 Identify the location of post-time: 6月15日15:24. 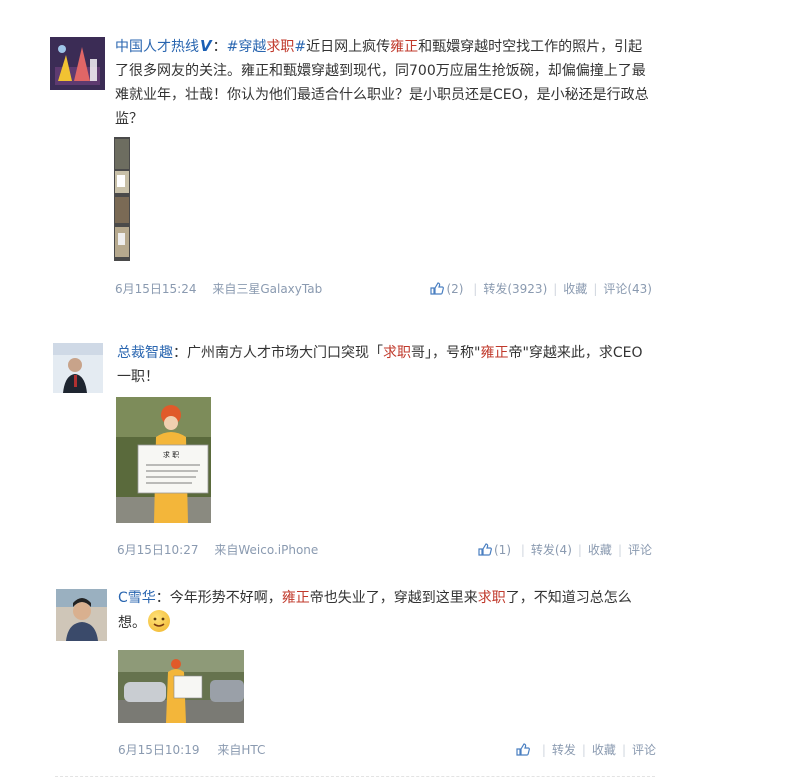
(156, 289).